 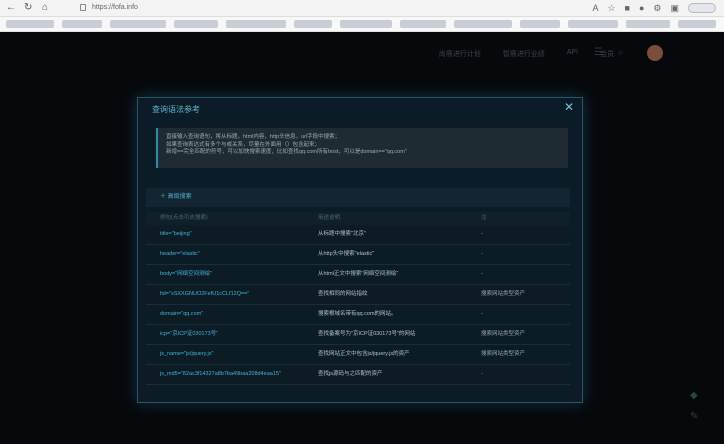 What do you see at coordinates (657, 8) in the screenshot?
I see `settings-icon: ⚙` at bounding box center [657, 8].